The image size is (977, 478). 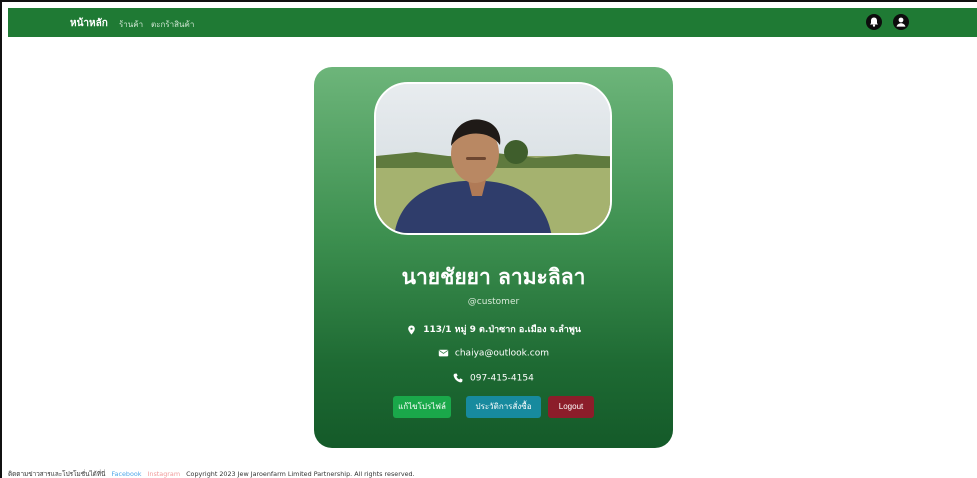 What do you see at coordinates (458, 378) in the screenshot?
I see `phone-icon` at bounding box center [458, 378].